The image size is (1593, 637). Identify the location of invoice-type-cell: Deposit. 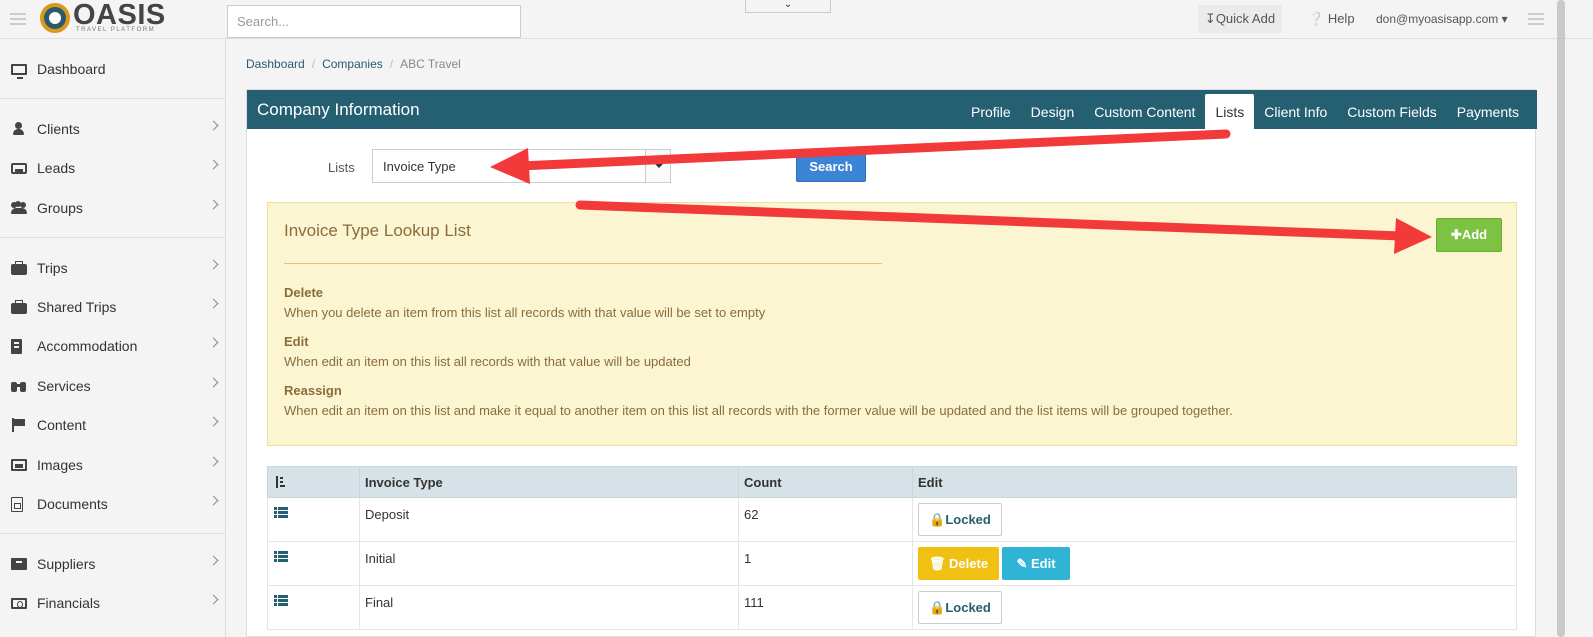
(549, 520).